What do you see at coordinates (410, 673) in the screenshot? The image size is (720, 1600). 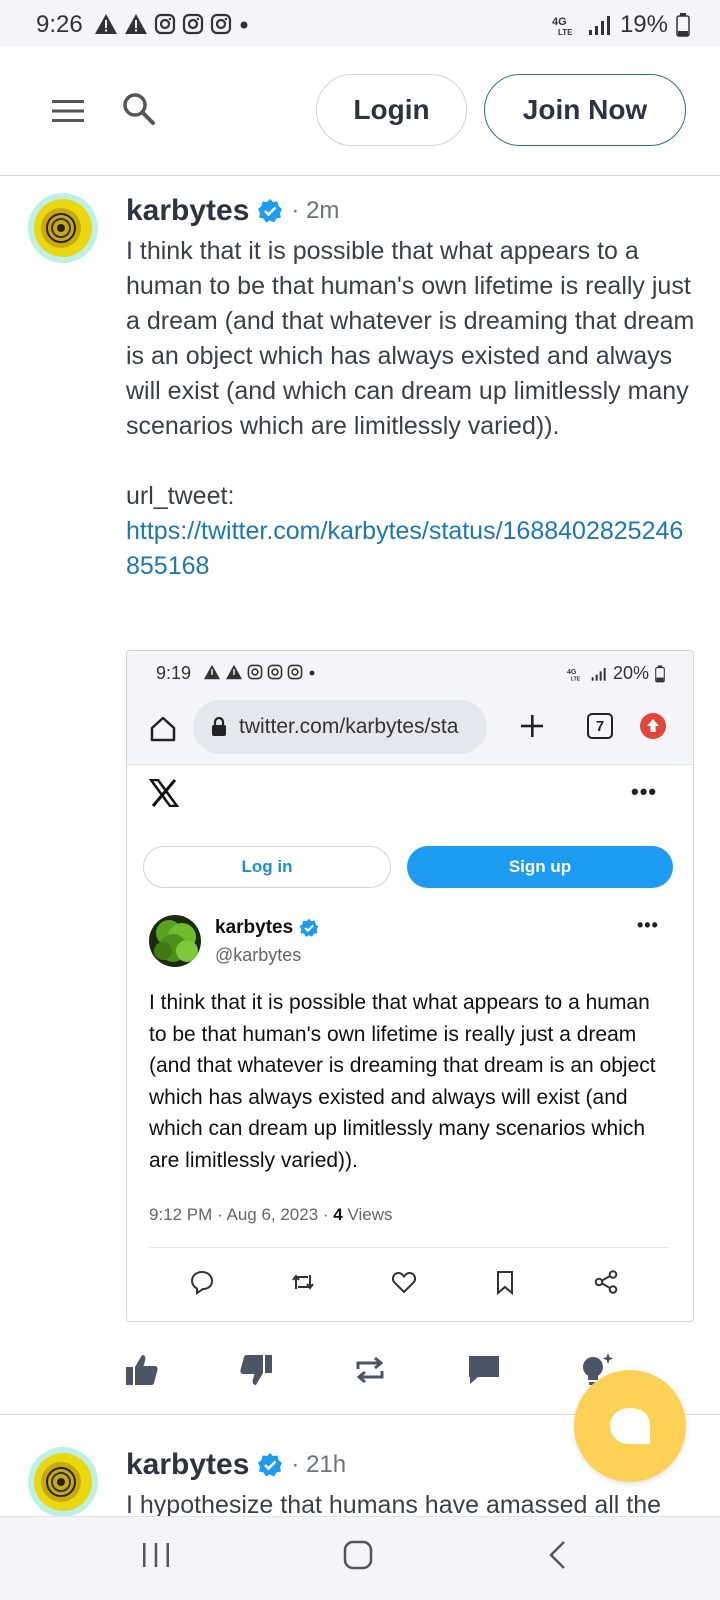 I see `embed-status-bar: 9:19 4G LTE 20%` at bounding box center [410, 673].